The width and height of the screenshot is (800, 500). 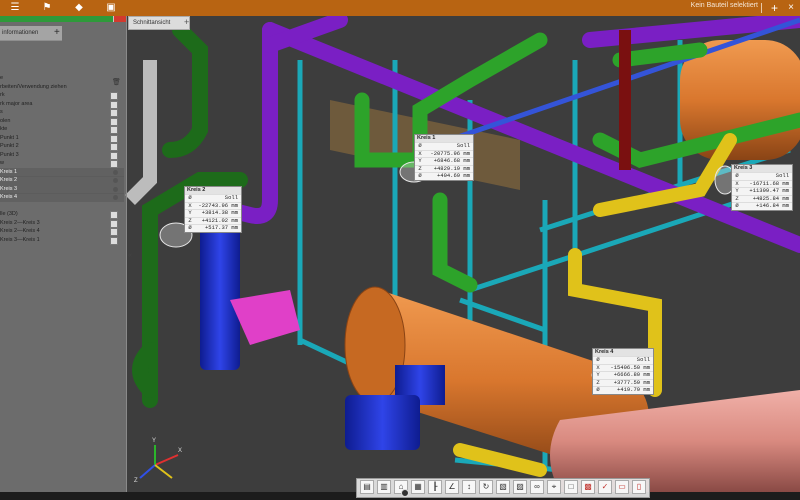 I want to click on measure-d: +146.84 mm, so click(x=772, y=205).